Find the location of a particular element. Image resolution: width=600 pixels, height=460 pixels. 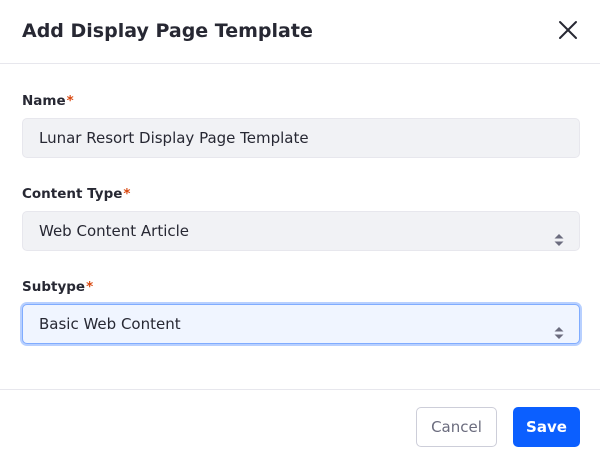

content-type-form-group: Content Type* Web Content Article is located at coordinates (301, 218).